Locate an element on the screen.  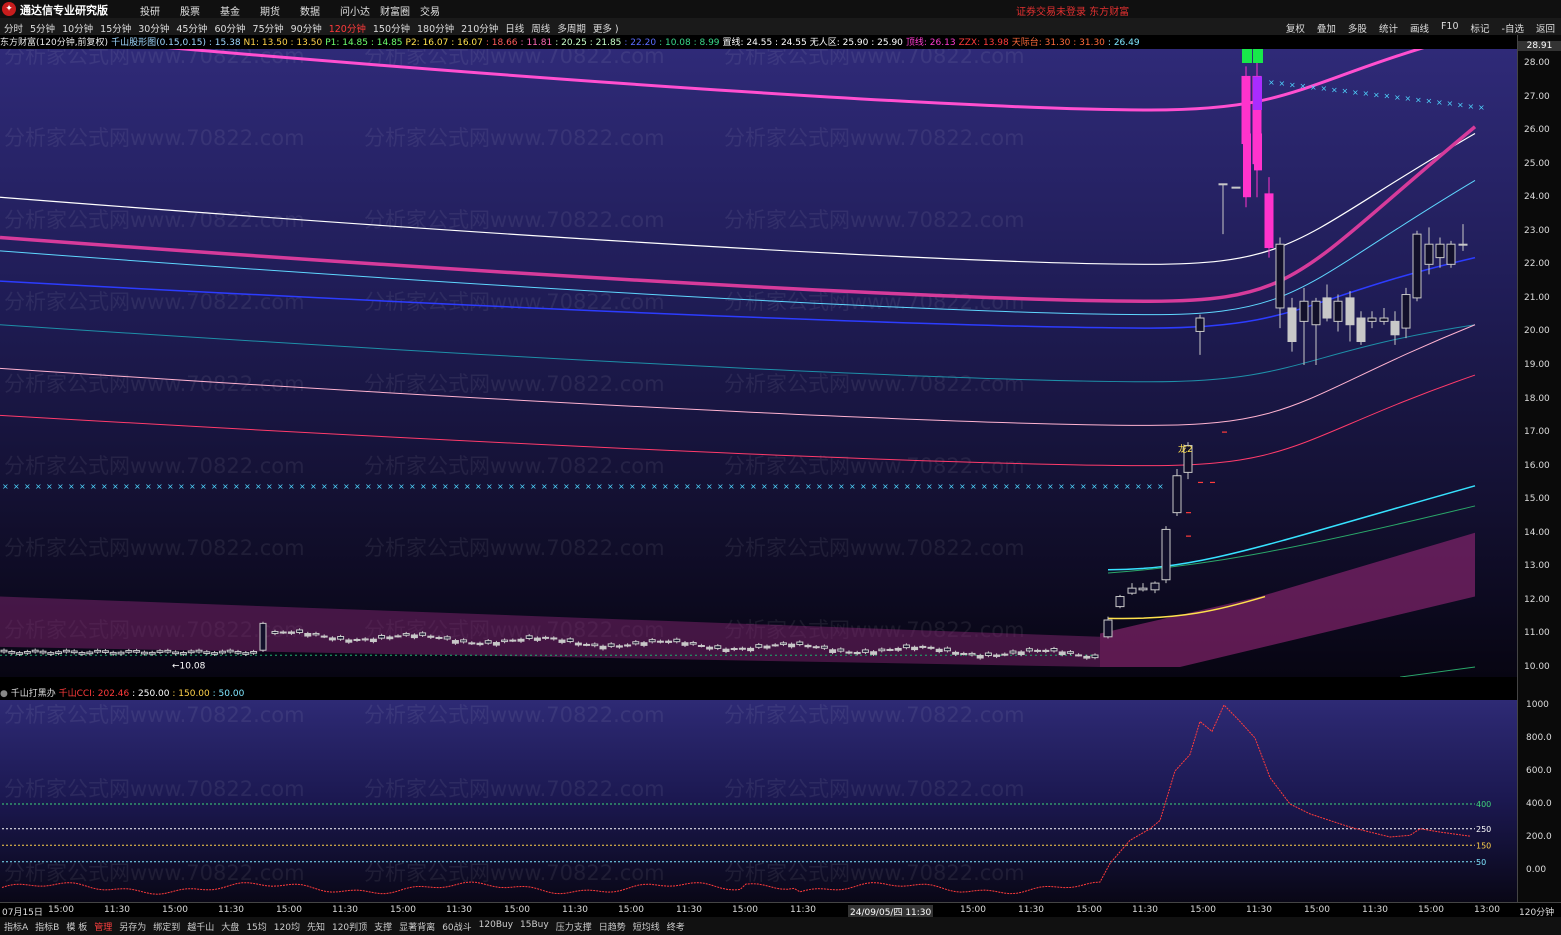
chart-tool-button: 复权 is located at coordinates (1295, 28).